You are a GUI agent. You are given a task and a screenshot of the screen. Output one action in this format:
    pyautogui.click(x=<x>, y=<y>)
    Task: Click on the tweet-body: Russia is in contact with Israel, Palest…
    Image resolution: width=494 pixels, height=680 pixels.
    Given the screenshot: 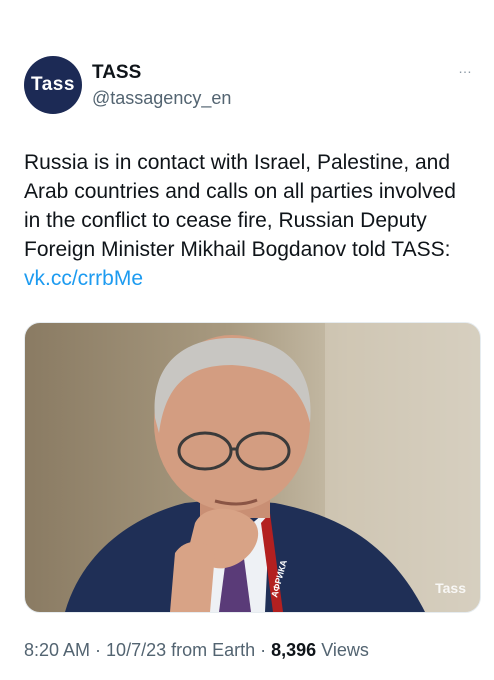 What is the action you would take?
    pyautogui.click(x=240, y=206)
    